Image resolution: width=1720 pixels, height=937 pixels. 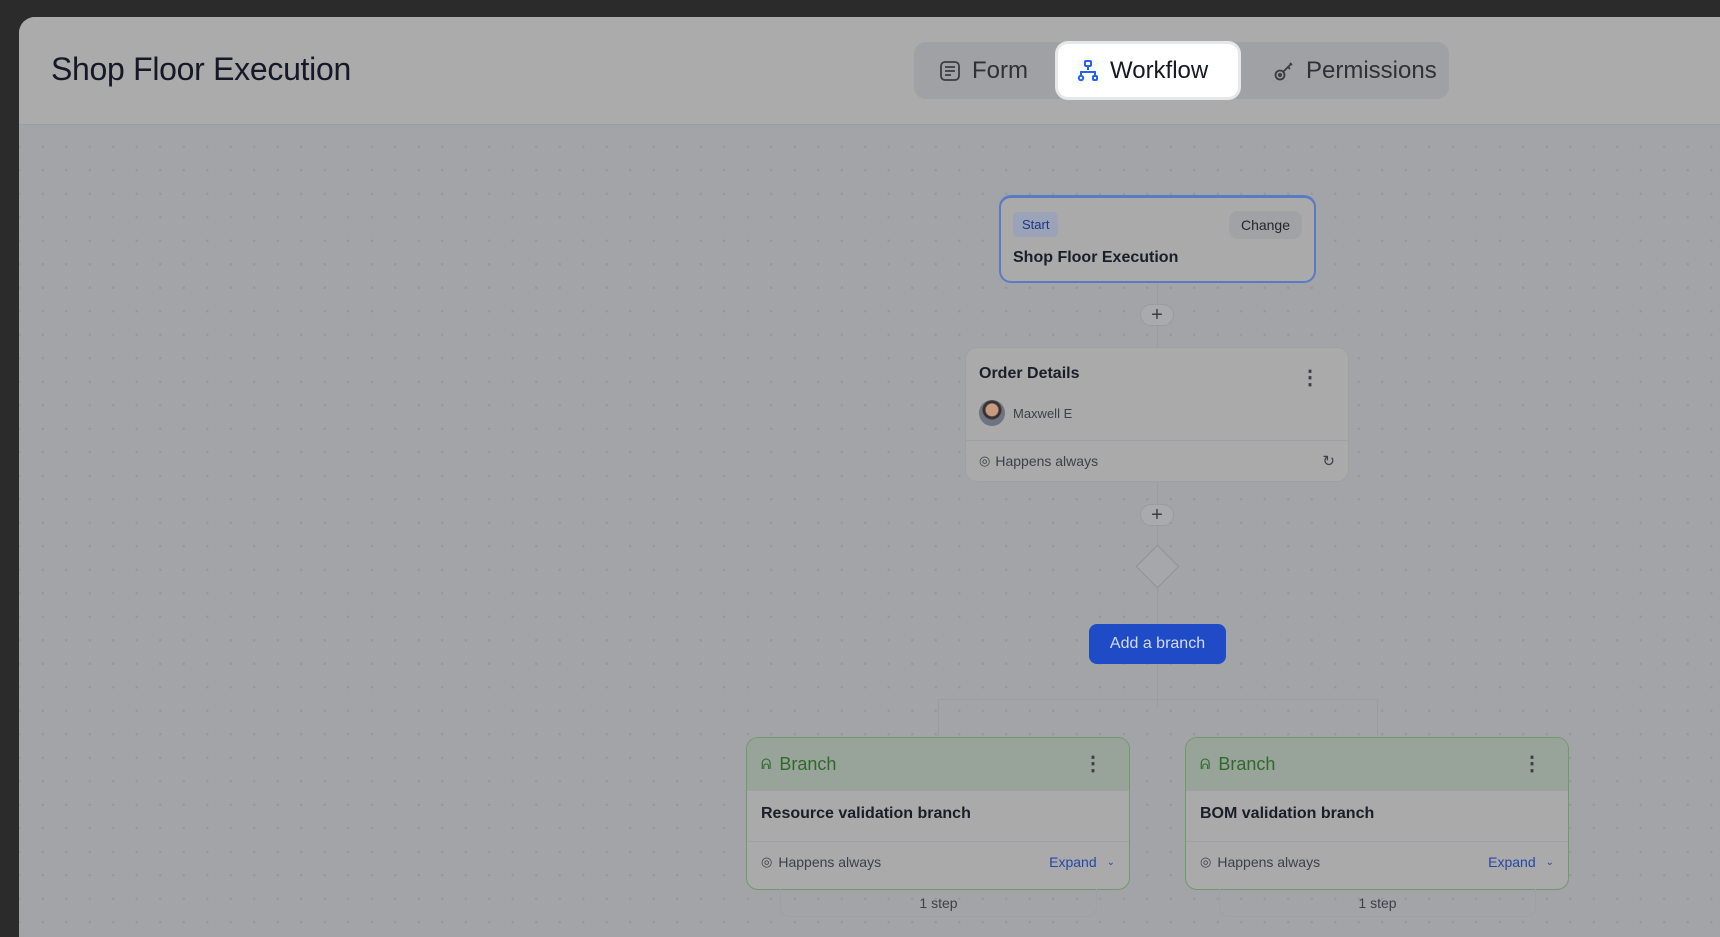 I want to click on start-node: Start Change Shop Floor Execution, so click(x=1157, y=239).